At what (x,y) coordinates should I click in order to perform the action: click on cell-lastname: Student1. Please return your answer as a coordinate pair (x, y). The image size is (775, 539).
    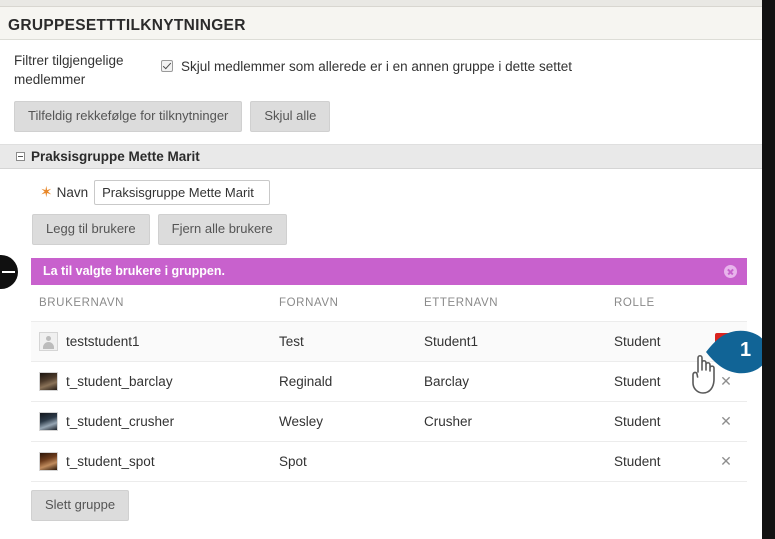
    Looking at the image, I should click on (519, 341).